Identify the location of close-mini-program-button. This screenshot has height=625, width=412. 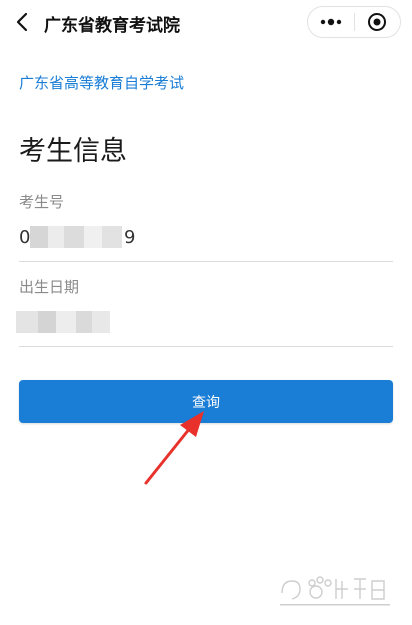
(377, 22).